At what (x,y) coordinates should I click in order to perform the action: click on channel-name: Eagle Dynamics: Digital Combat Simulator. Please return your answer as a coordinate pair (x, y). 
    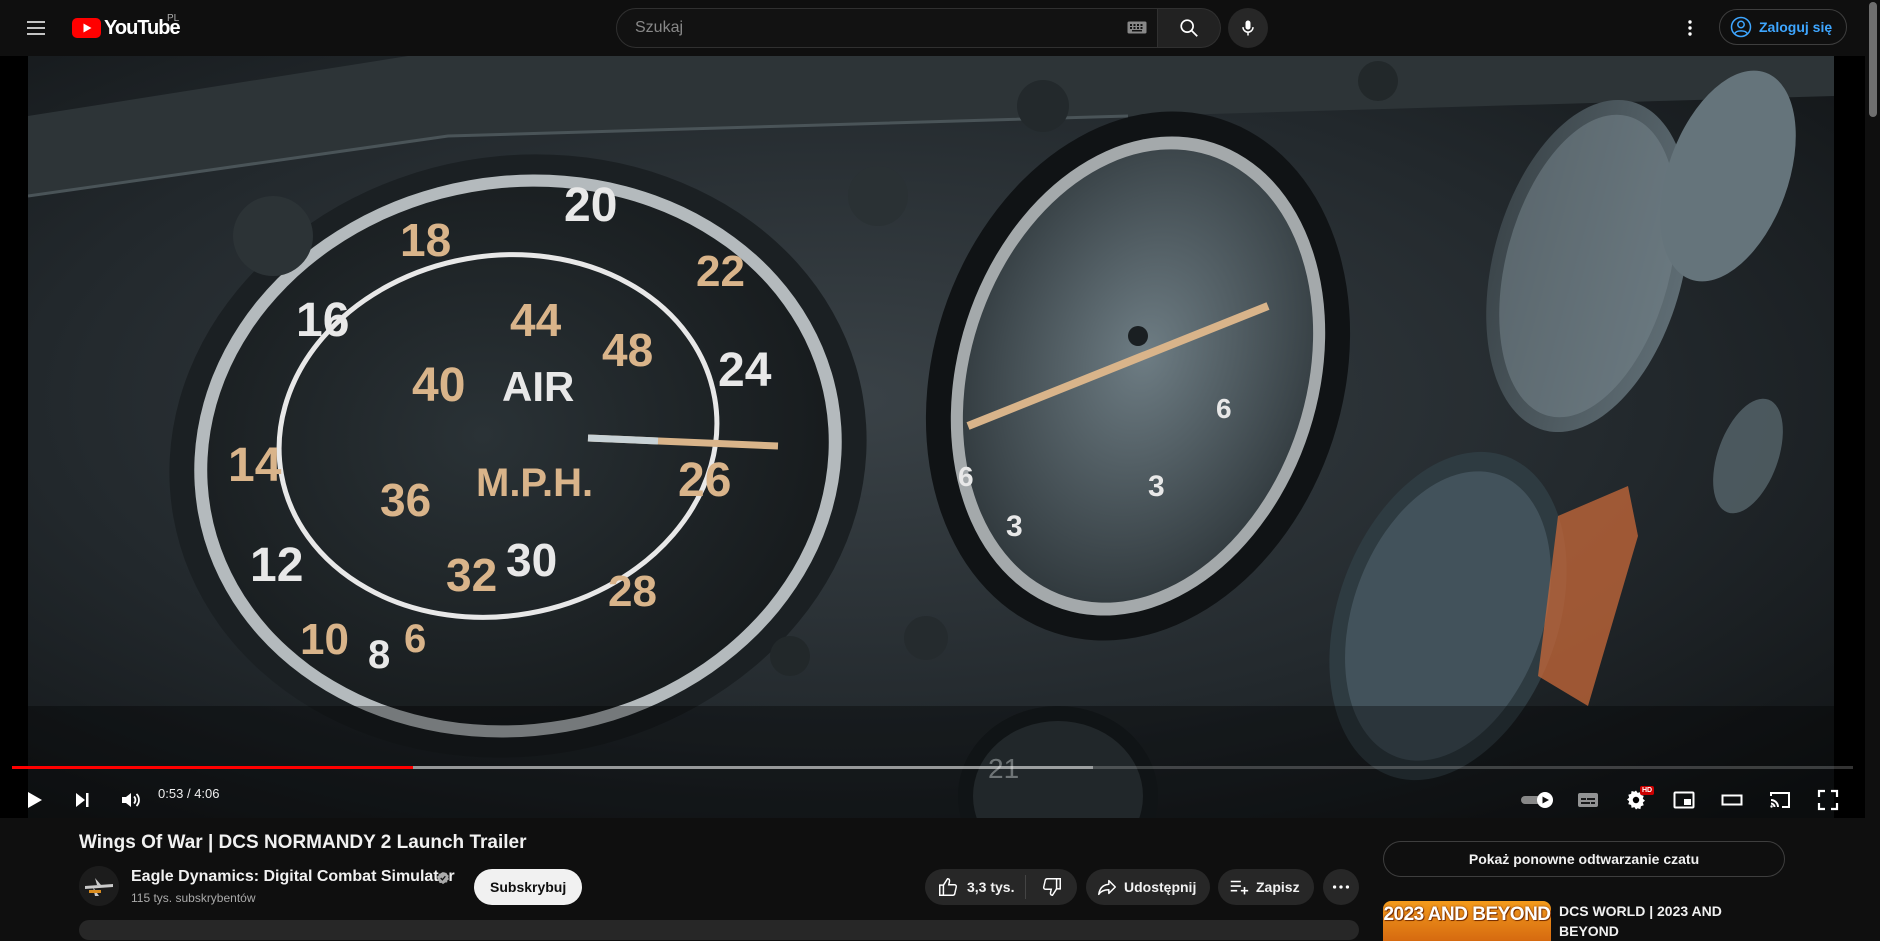
    Looking at the image, I should click on (293, 877).